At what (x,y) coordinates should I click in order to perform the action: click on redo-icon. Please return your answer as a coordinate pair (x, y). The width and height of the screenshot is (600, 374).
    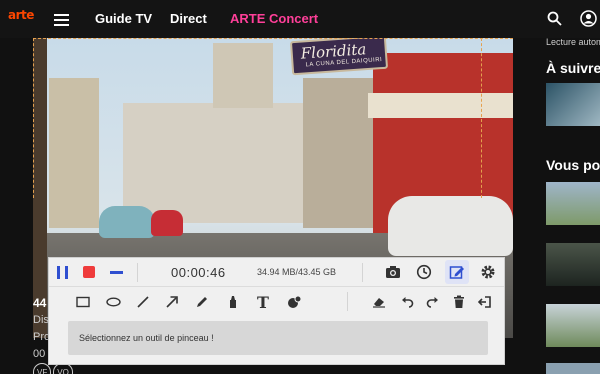
    Looking at the image, I should click on (433, 302).